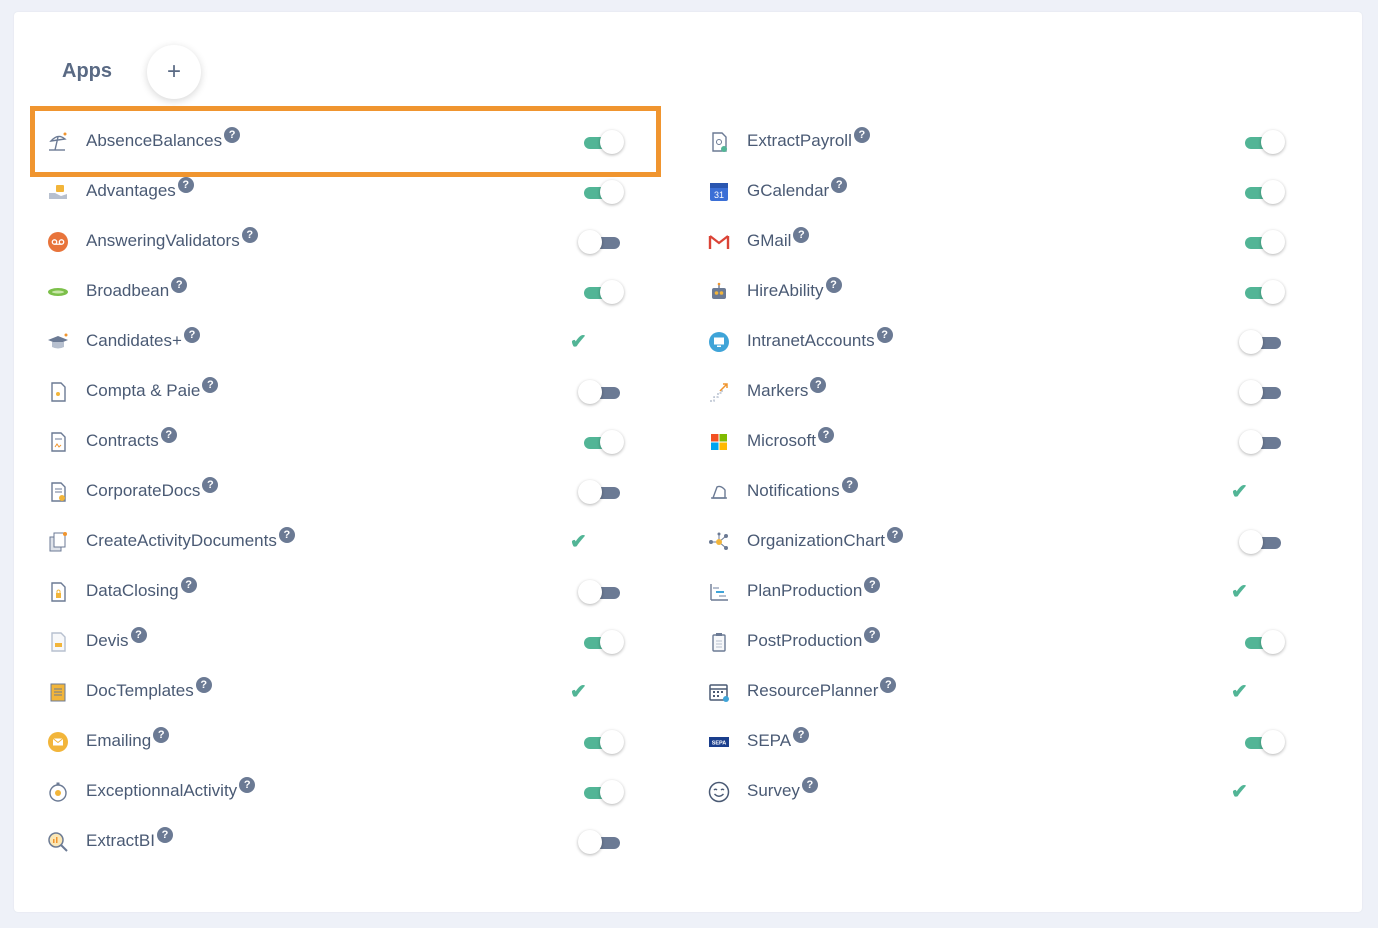 Image resolution: width=1378 pixels, height=928 pixels. What do you see at coordinates (128, 739) in the screenshot?
I see `app-name: Emailing?` at bounding box center [128, 739].